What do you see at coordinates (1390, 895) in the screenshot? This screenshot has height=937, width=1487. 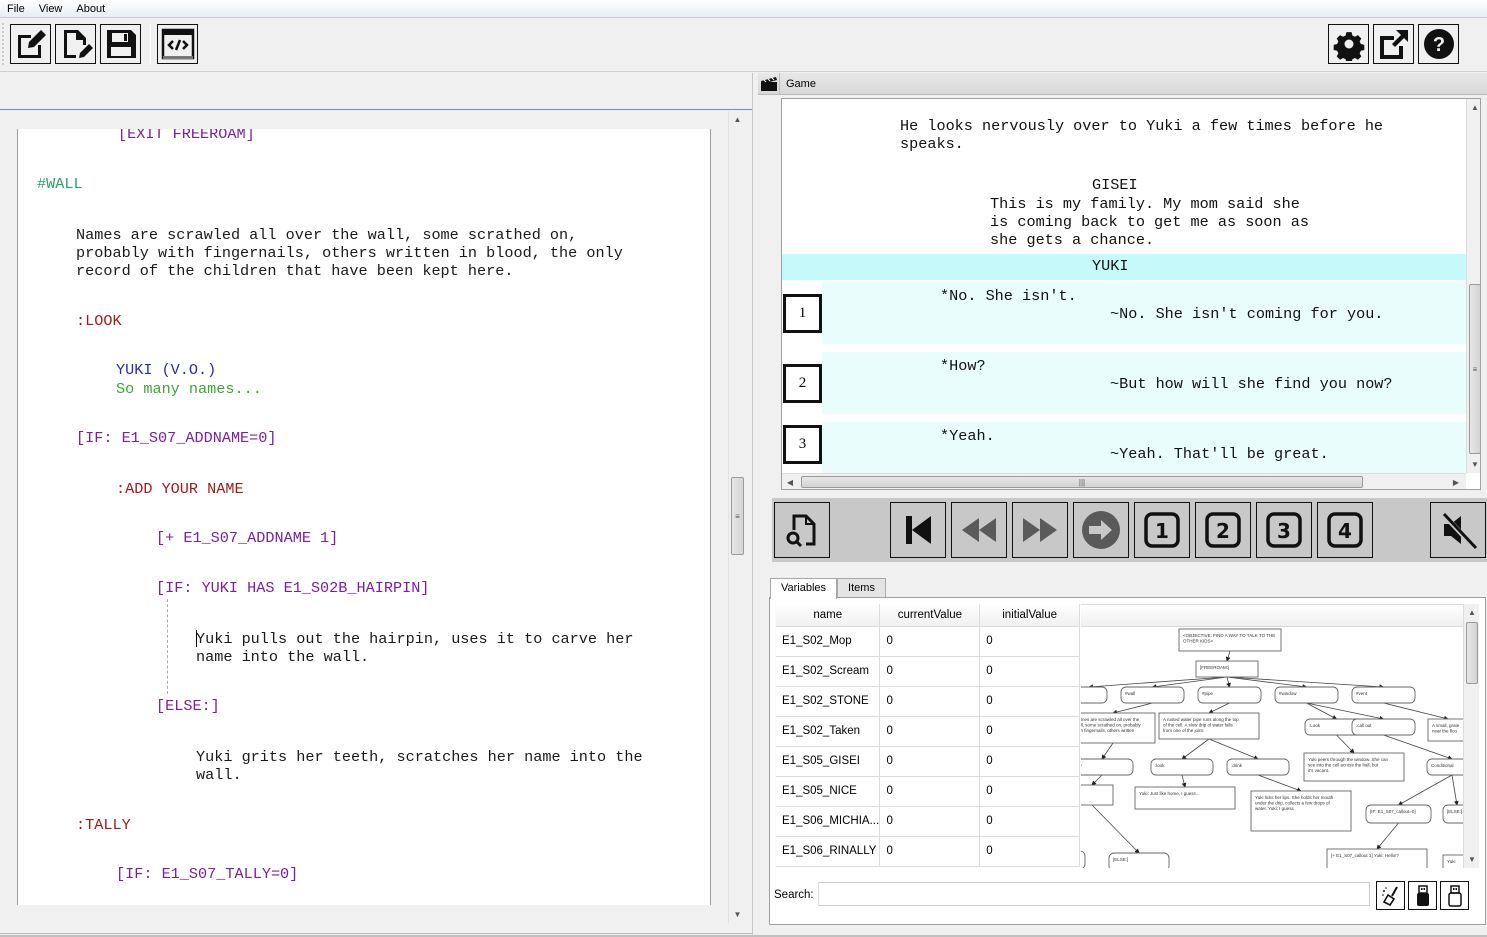 I see `clear-button` at bounding box center [1390, 895].